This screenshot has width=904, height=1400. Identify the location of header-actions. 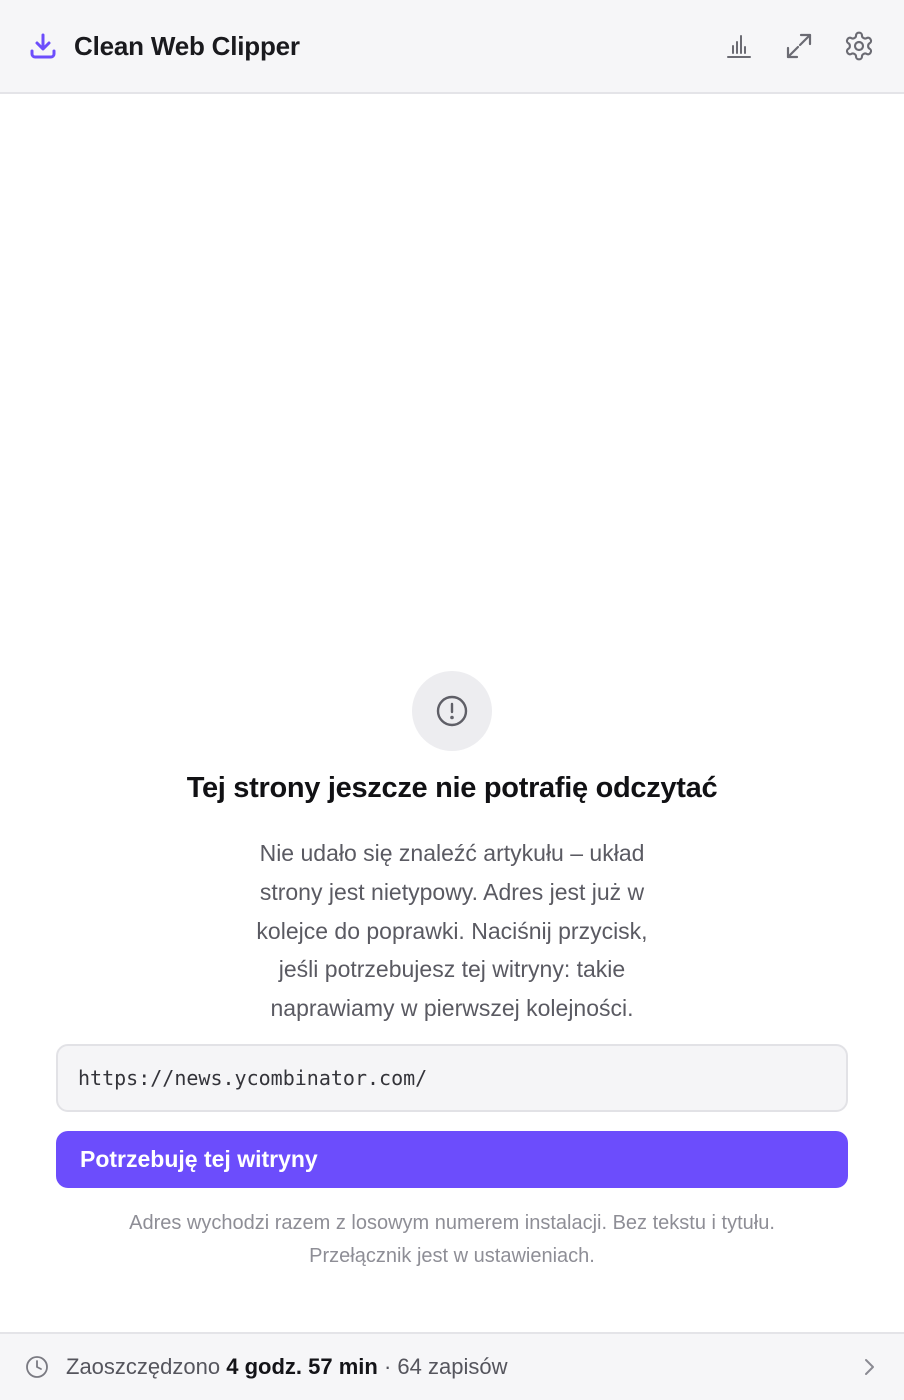
(799, 46).